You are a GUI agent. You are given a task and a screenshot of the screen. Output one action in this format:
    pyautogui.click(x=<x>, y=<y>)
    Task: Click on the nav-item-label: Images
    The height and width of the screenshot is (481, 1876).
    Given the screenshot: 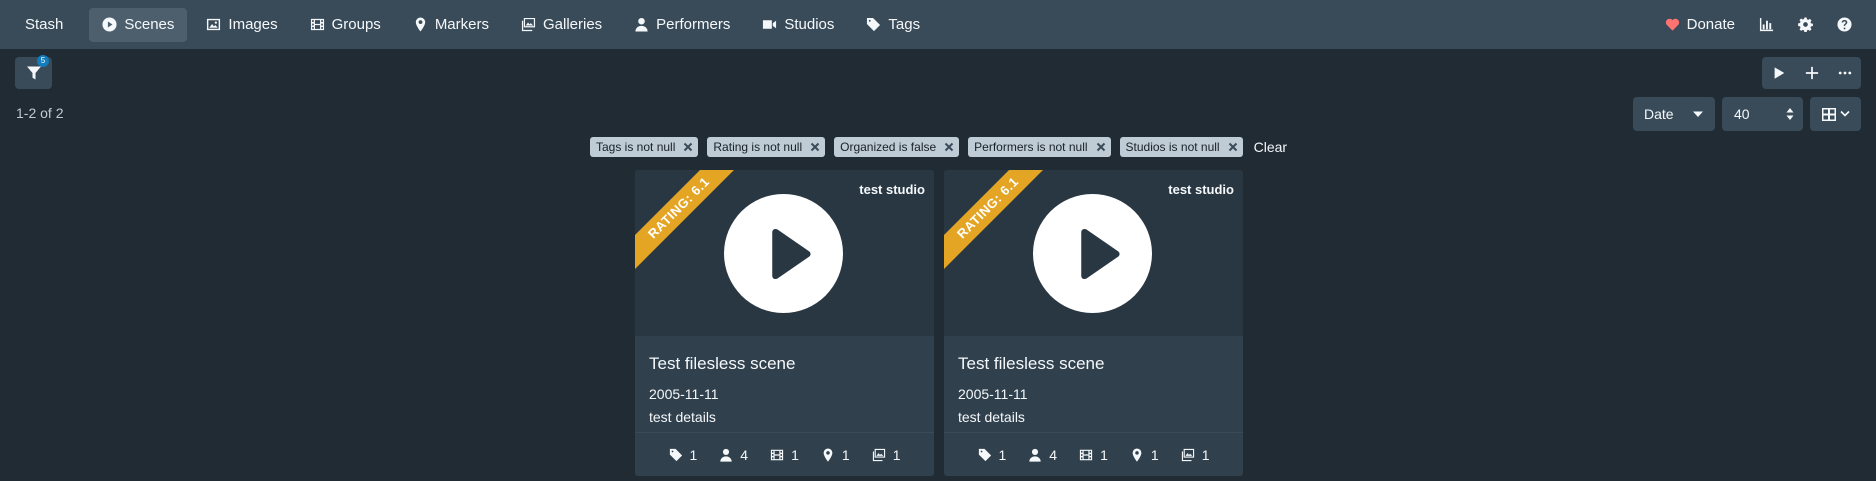 What is the action you would take?
    pyautogui.click(x=253, y=24)
    